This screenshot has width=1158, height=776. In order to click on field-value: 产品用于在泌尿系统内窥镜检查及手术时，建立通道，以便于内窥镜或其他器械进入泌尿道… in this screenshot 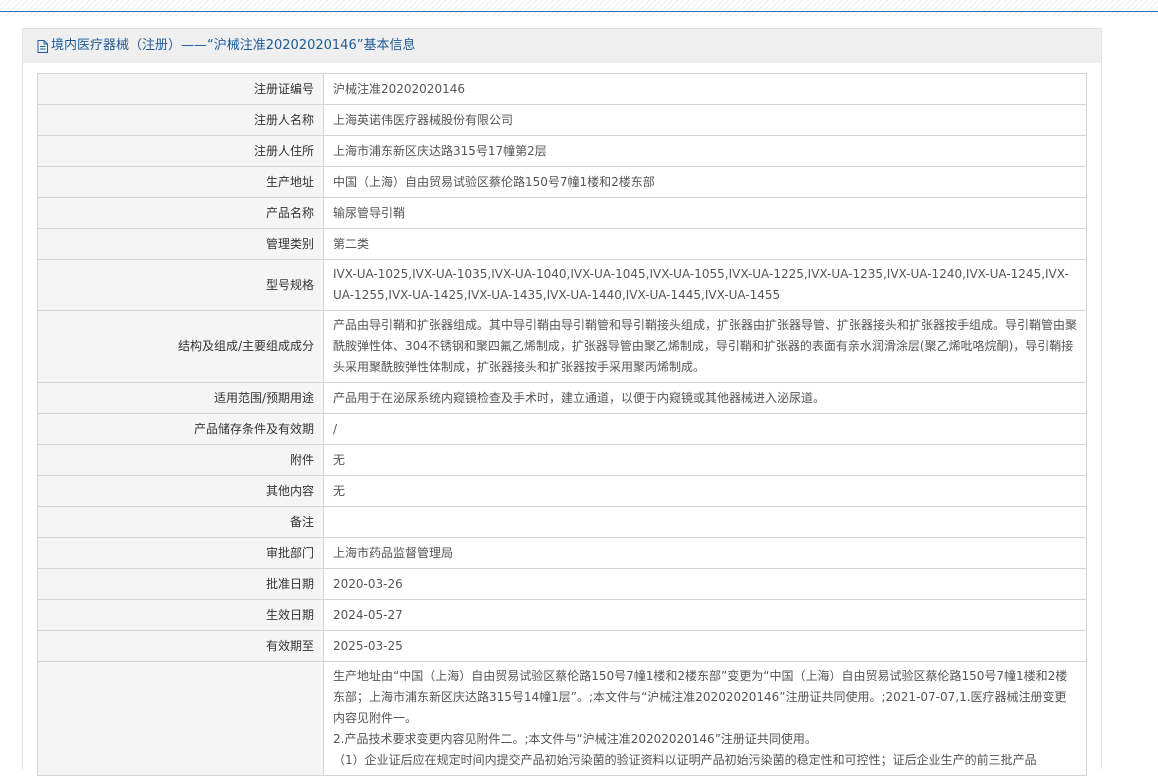, I will do `click(705, 398)`.